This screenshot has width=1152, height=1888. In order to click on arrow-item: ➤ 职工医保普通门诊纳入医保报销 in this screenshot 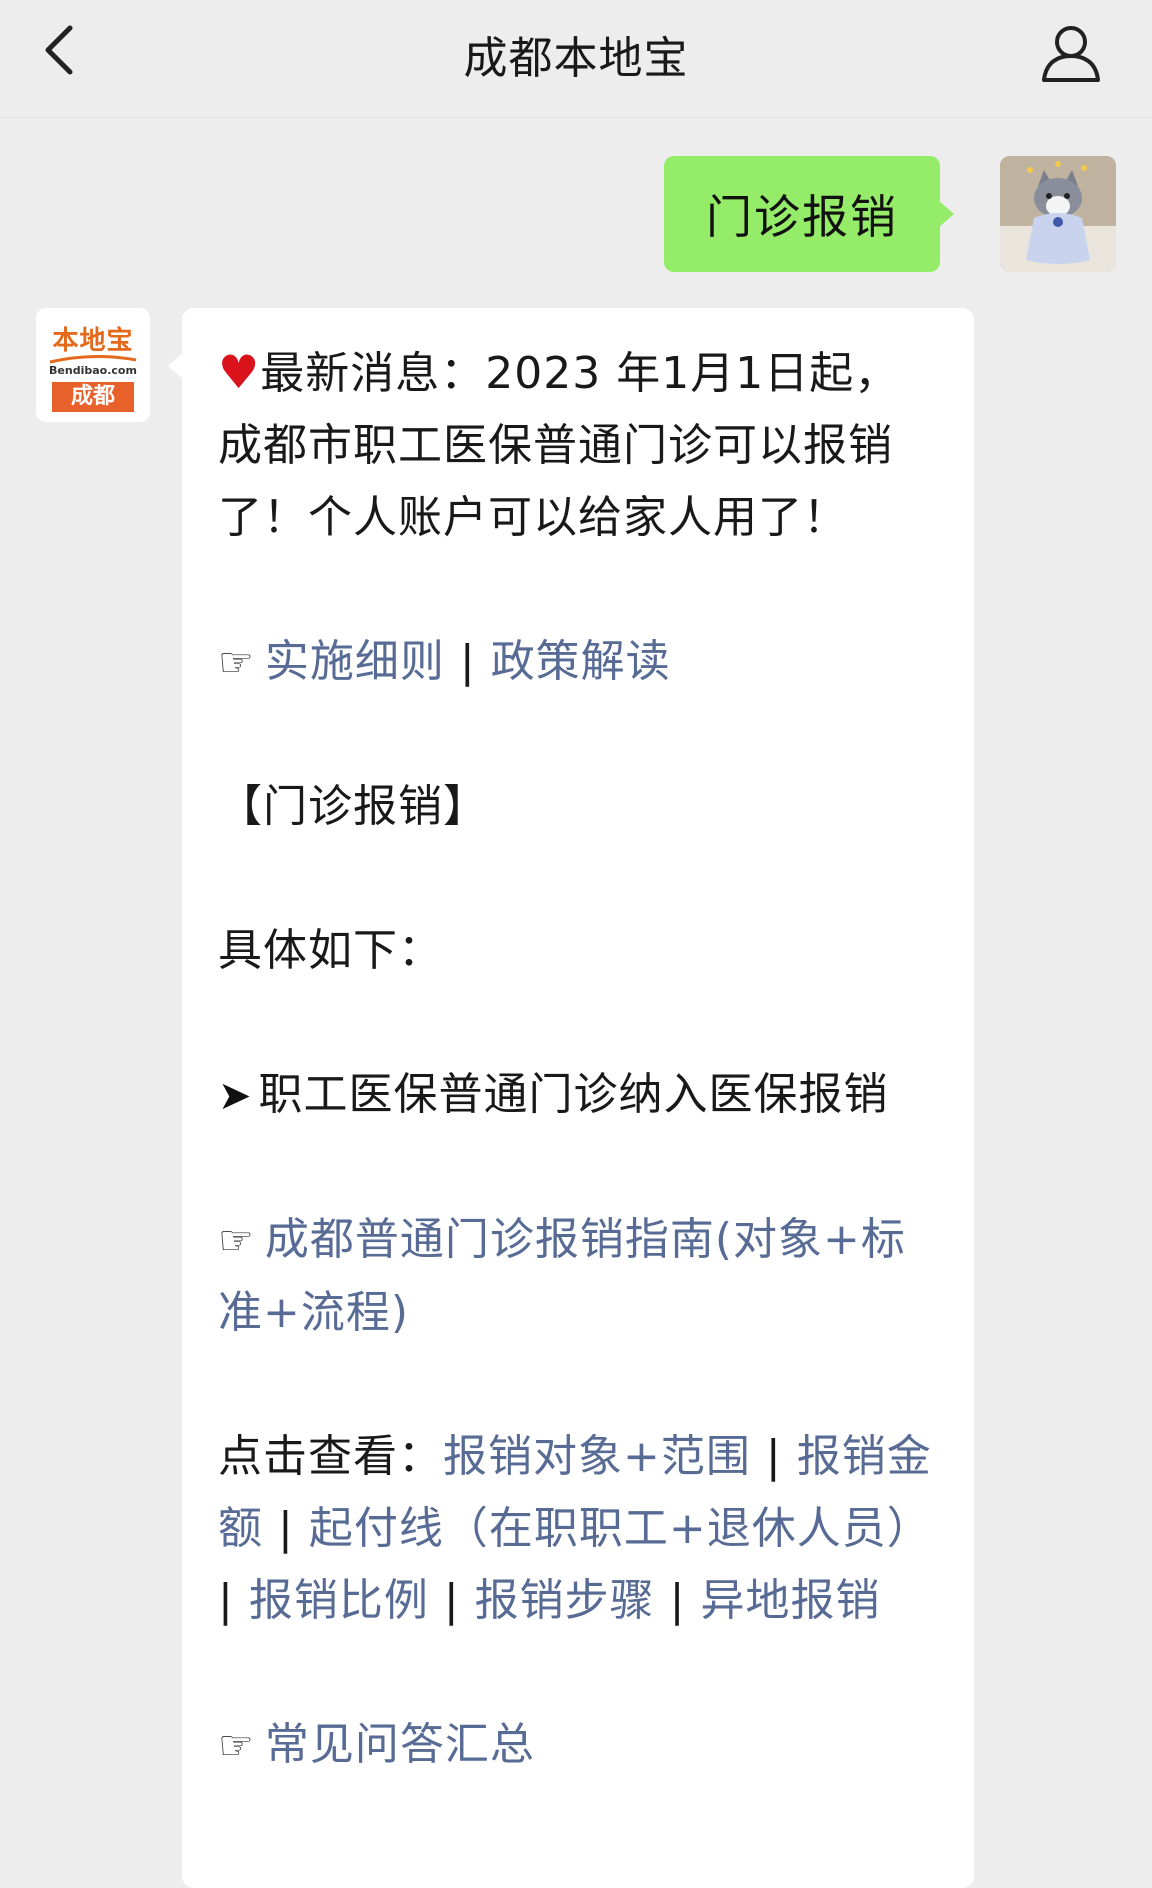, I will do `click(578, 1095)`.